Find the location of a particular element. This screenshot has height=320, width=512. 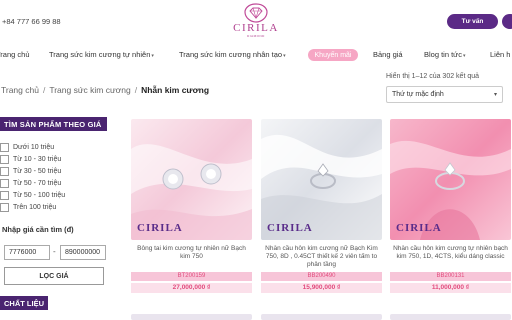

phone-number: +84 777 66 99 88 is located at coordinates (31, 21).